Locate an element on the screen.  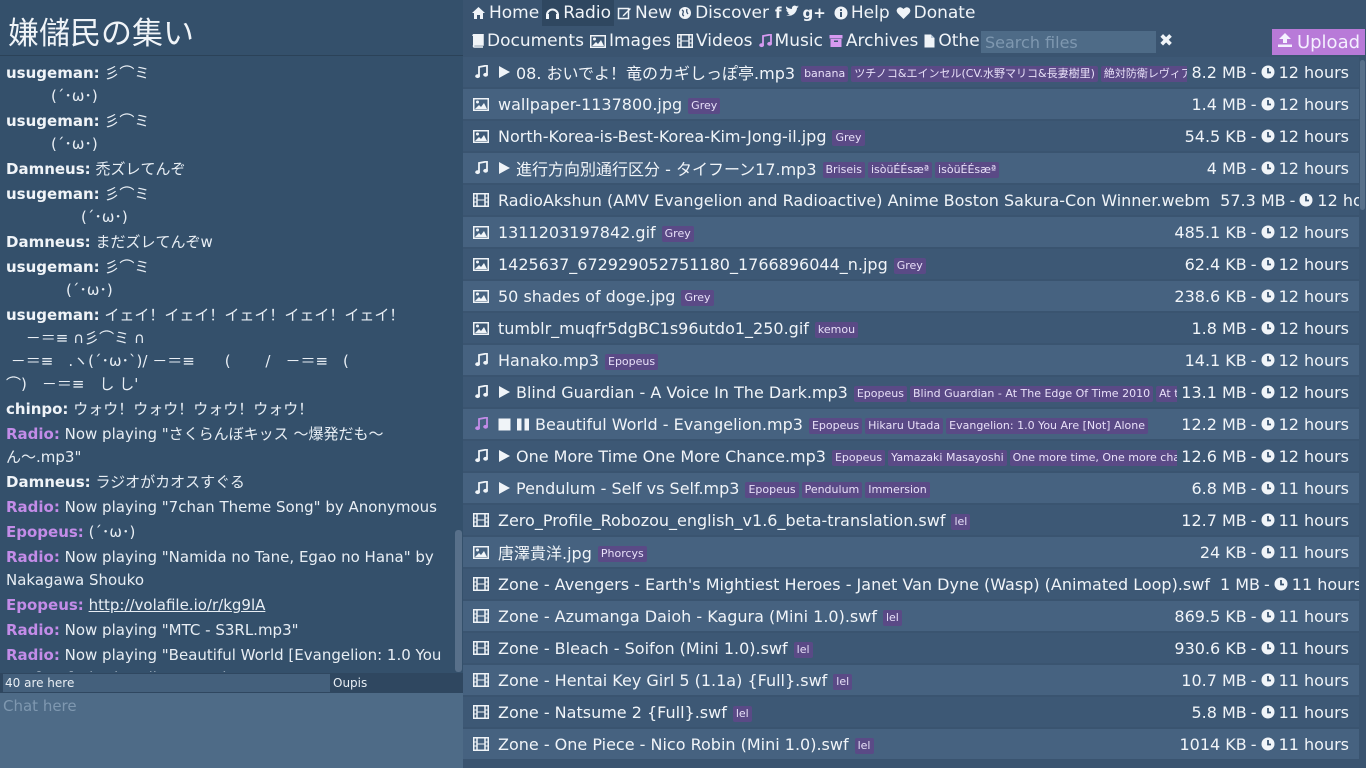
file-tag: Evangelion: 1.0 You Are [Not] Alone is located at coordinates (1047, 425).